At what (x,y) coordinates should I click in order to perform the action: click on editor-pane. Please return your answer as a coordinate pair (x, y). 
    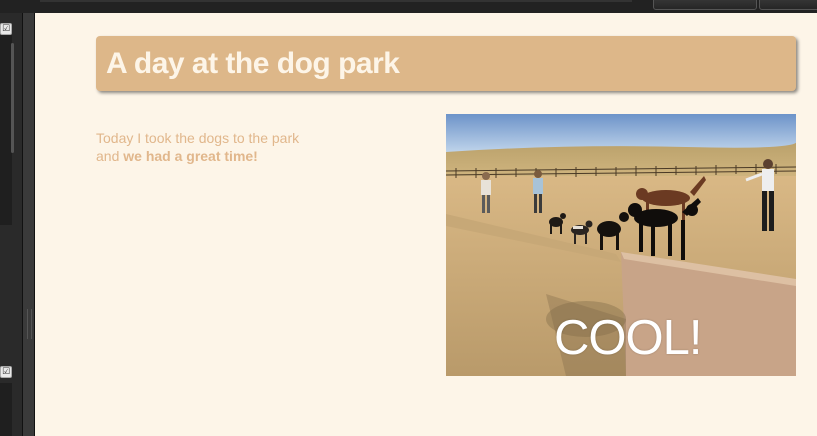
    Looking at the image, I should click on (6, 409).